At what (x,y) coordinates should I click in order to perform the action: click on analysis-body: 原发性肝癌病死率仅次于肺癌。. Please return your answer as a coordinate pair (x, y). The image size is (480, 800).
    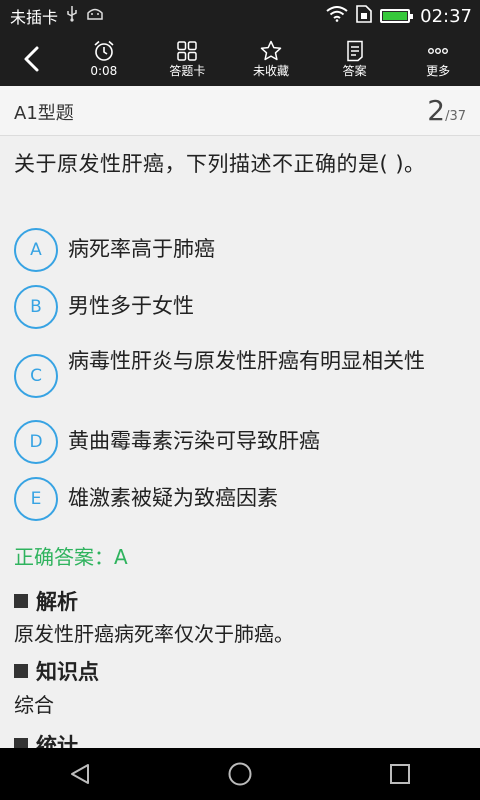
    Looking at the image, I should click on (154, 634).